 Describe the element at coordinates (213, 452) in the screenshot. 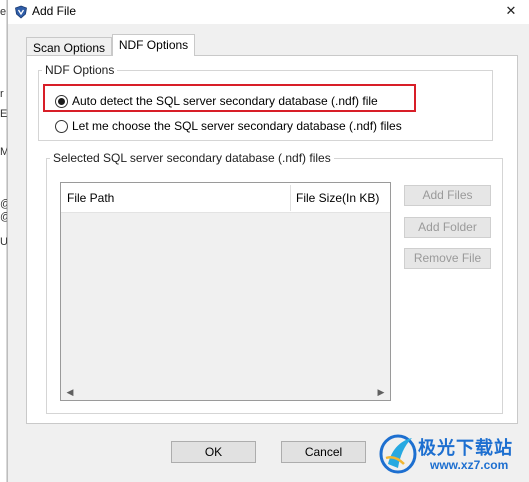

I see `ok-button: OK` at that location.